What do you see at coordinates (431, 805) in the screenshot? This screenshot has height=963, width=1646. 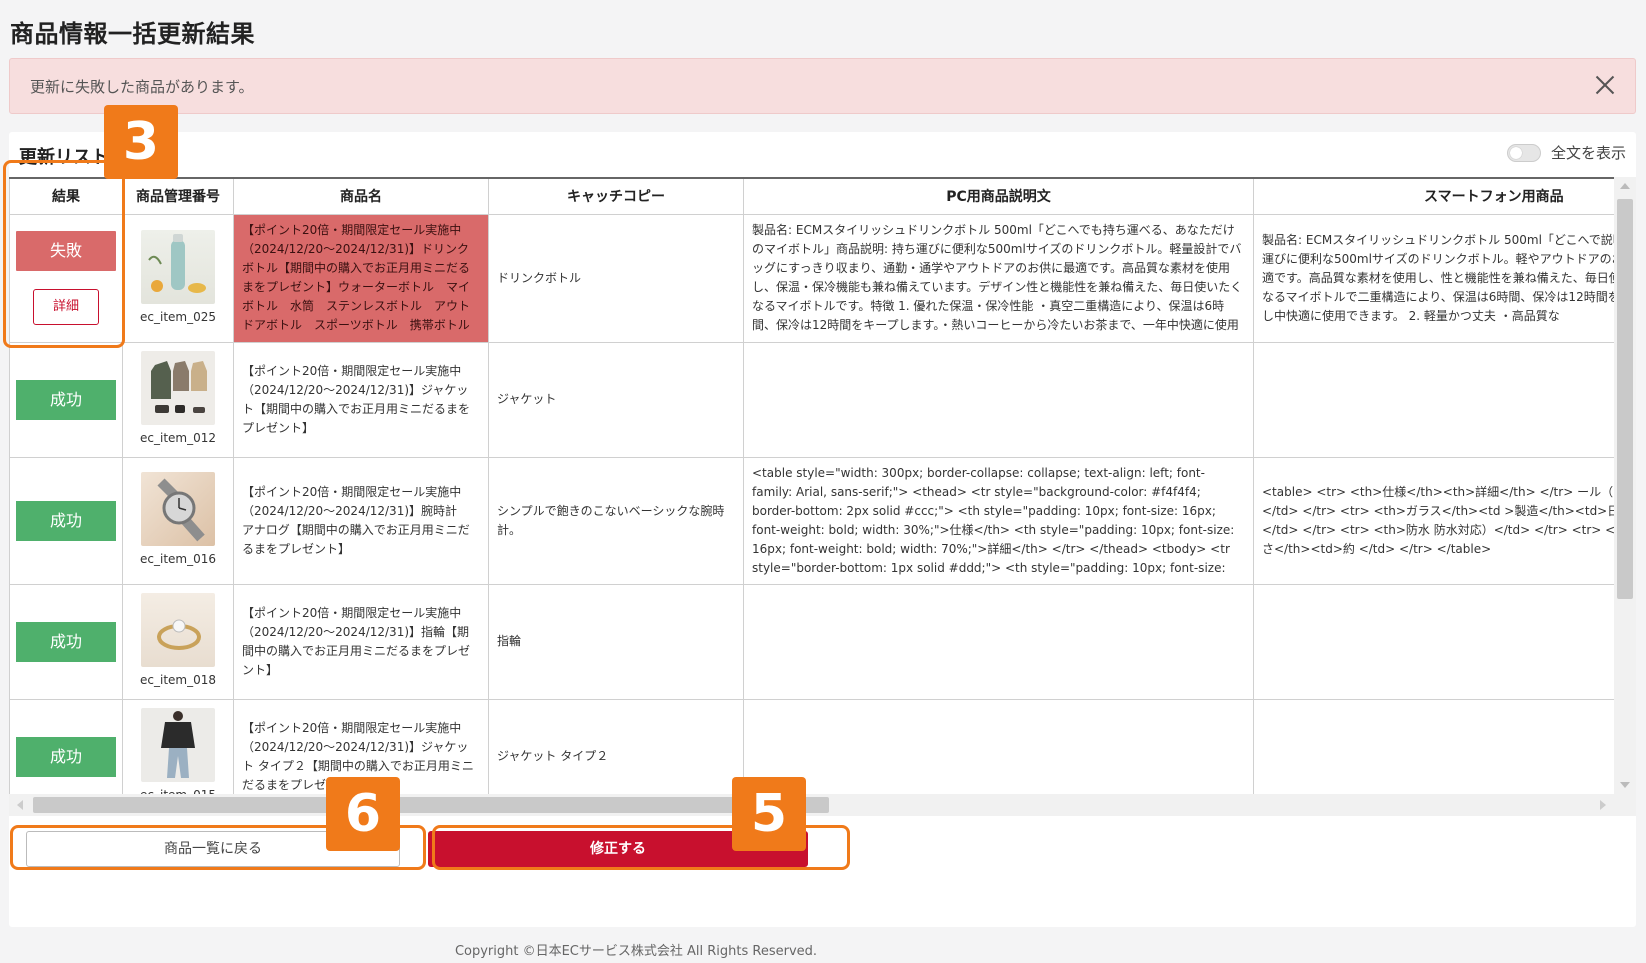 I see `horizontal-scroll-thumb` at bounding box center [431, 805].